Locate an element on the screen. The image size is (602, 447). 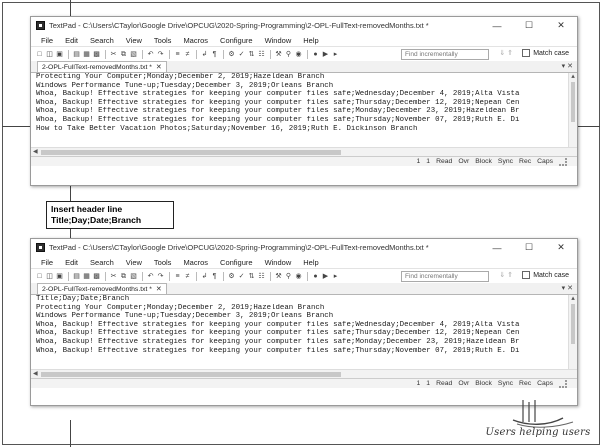
horizontal-scrollbar: ◀ is located at coordinates (304, 373).